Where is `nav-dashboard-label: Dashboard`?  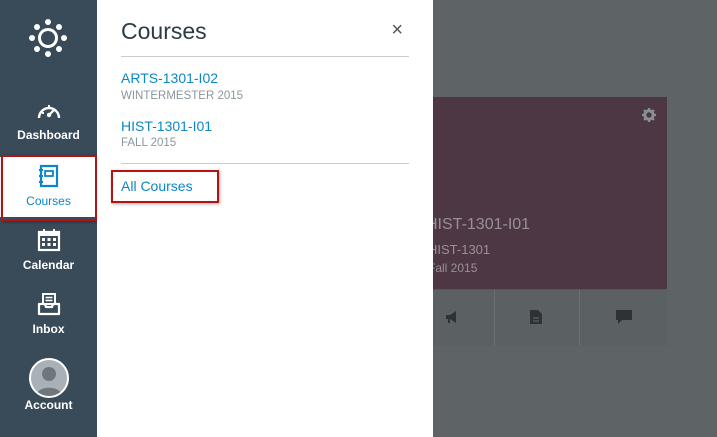 nav-dashboard-label: Dashboard is located at coordinates (48, 135).